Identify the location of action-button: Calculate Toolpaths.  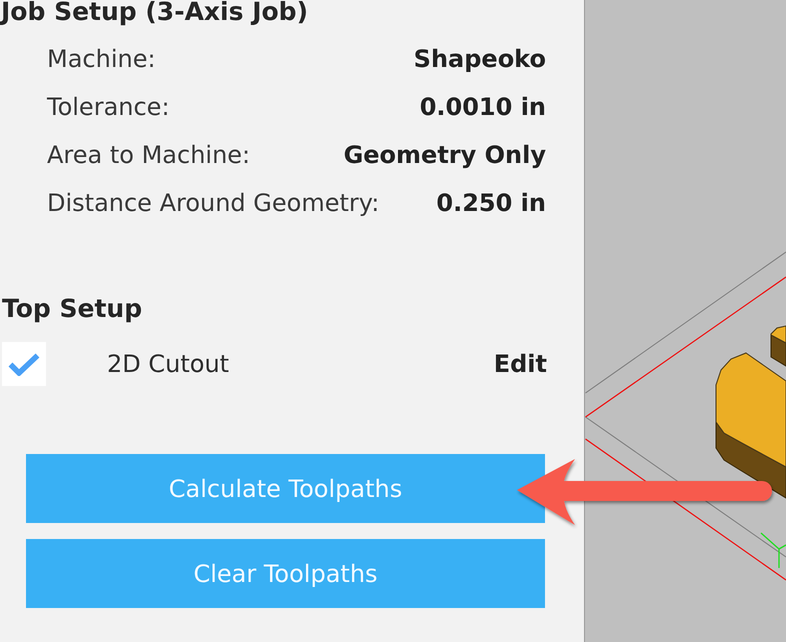
(285, 488).